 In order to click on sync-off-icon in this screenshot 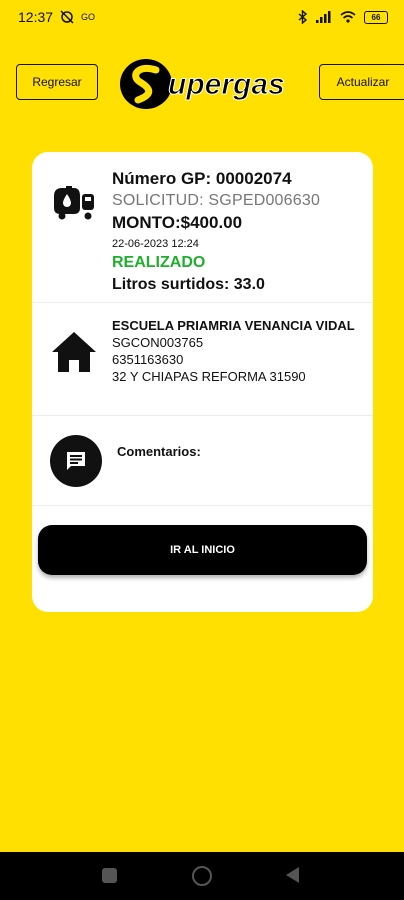, I will do `click(67, 17)`.